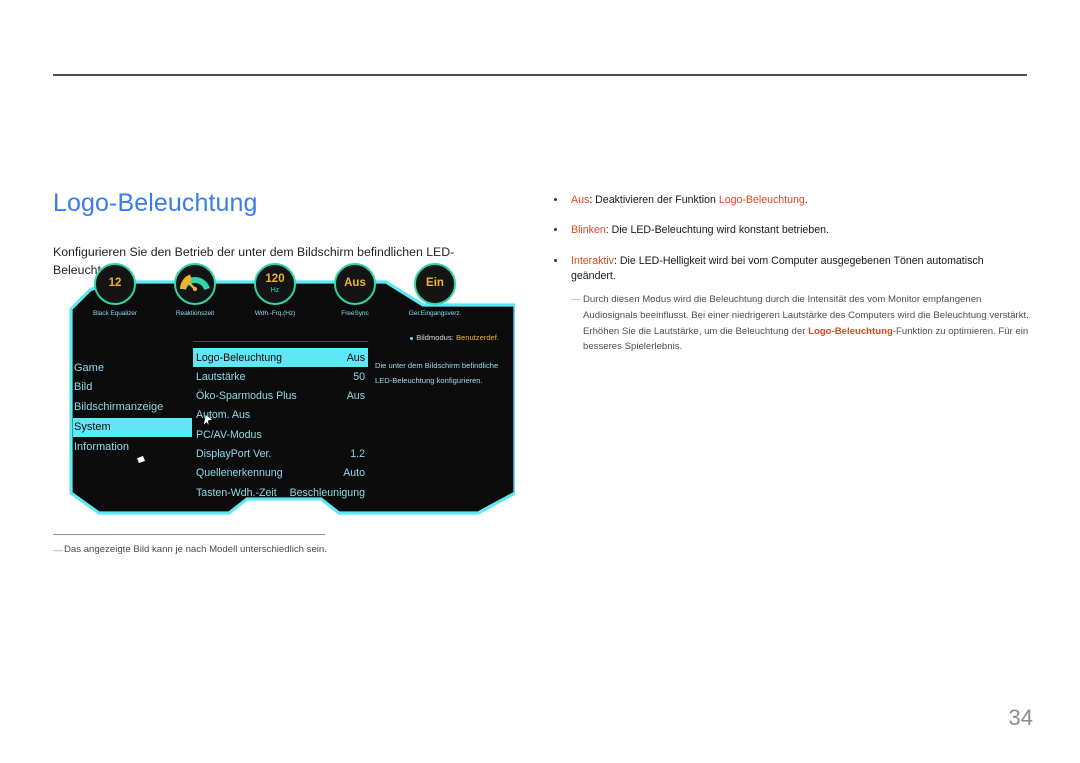 The width and height of the screenshot is (1080, 763). What do you see at coordinates (806, 200) in the screenshot?
I see `option-text-after: .` at bounding box center [806, 200].